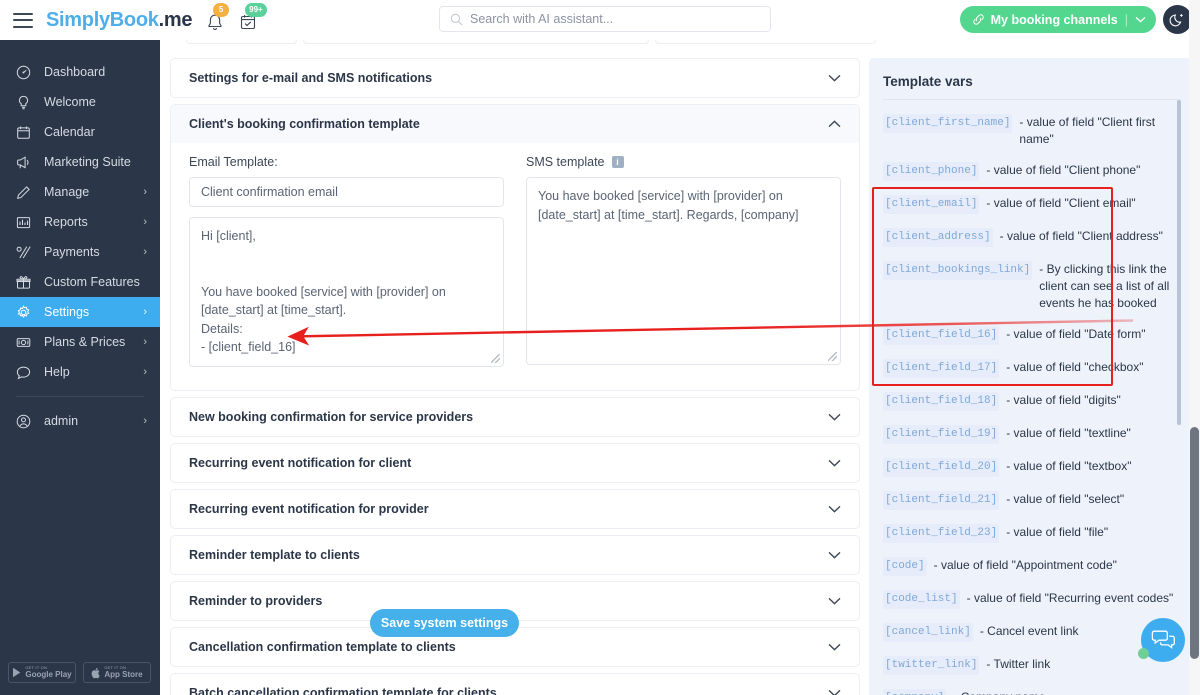 Image resolution: width=1200 pixels, height=695 pixels. Describe the element at coordinates (75, 72) in the screenshot. I see `sidebar-item-label: Dashboard` at that location.